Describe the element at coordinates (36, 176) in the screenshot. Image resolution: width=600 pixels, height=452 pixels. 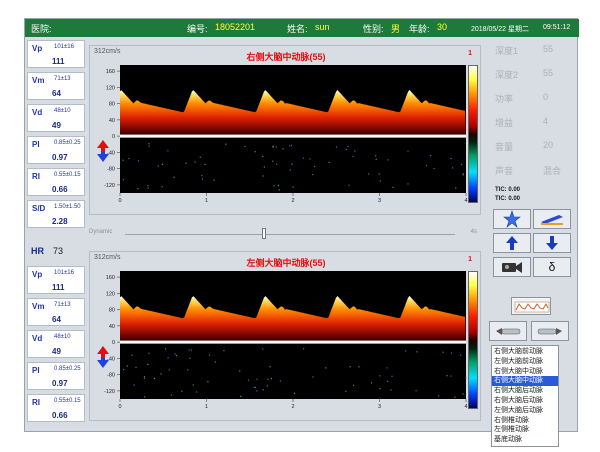
I see `measure-key: RI` at that location.